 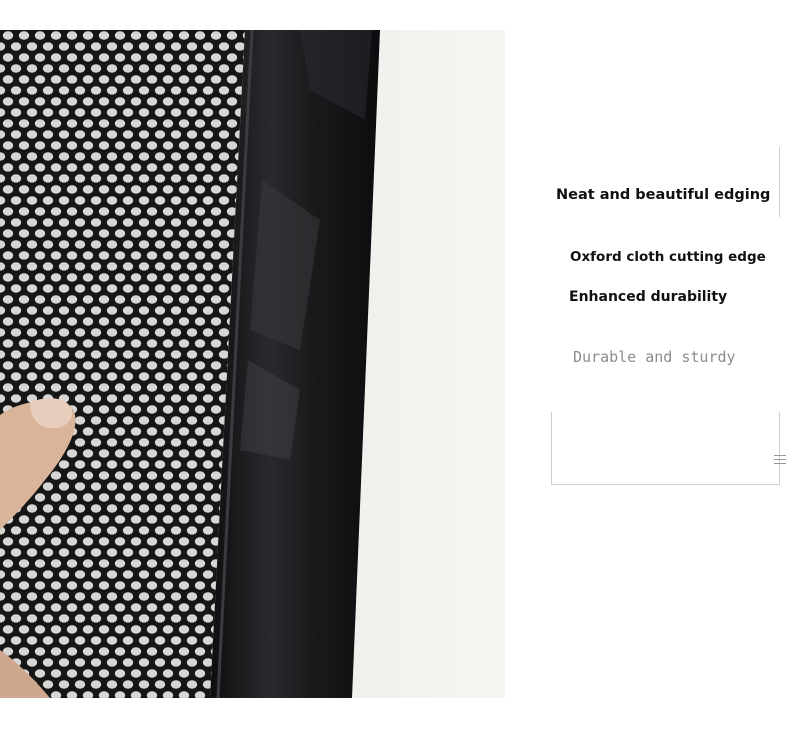 I want to click on callout-frame-right, so click(x=779, y=448).